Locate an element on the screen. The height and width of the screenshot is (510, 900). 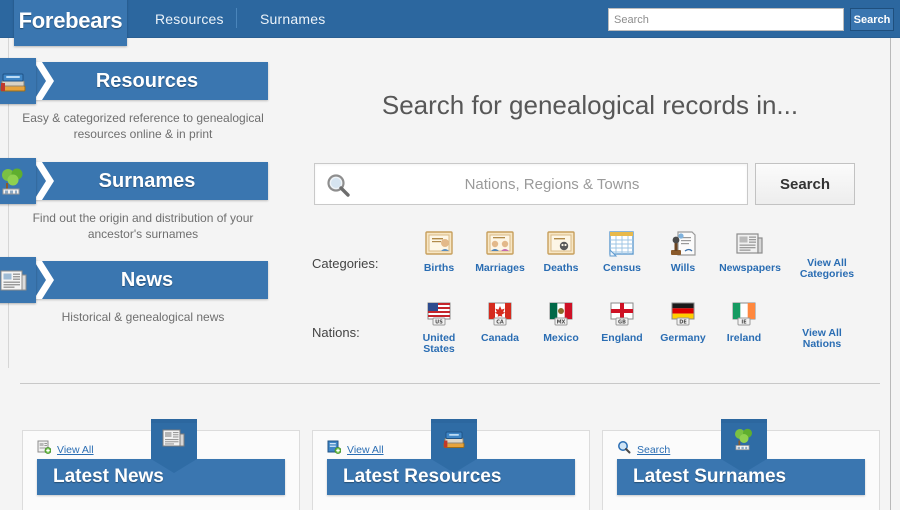
top-navigation-bar: Forebears Resources Surnames Search is located at coordinates (450, 23).